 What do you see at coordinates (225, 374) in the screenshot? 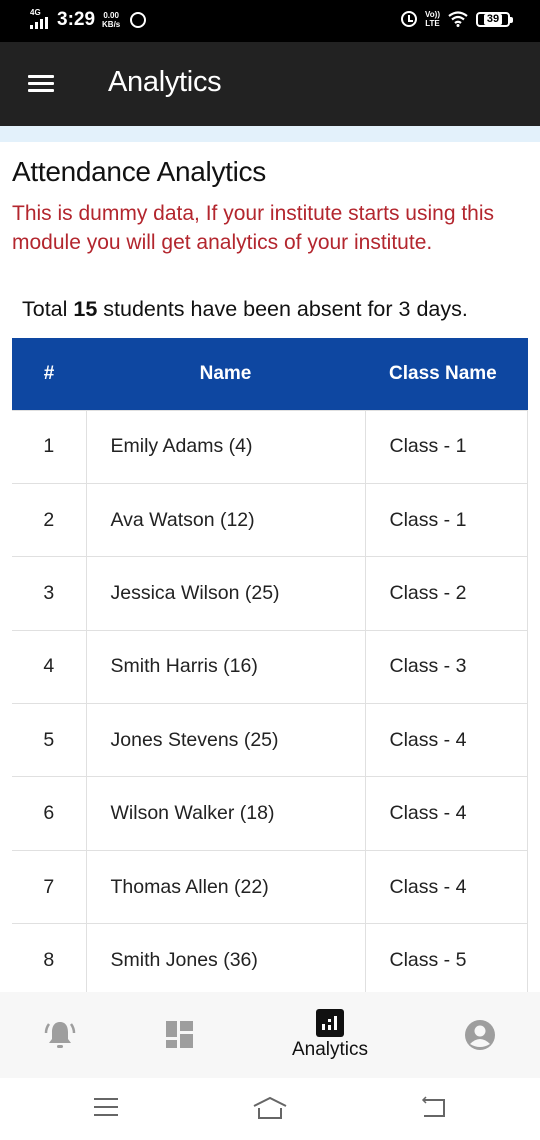
I see `column-header-name: Name` at bounding box center [225, 374].